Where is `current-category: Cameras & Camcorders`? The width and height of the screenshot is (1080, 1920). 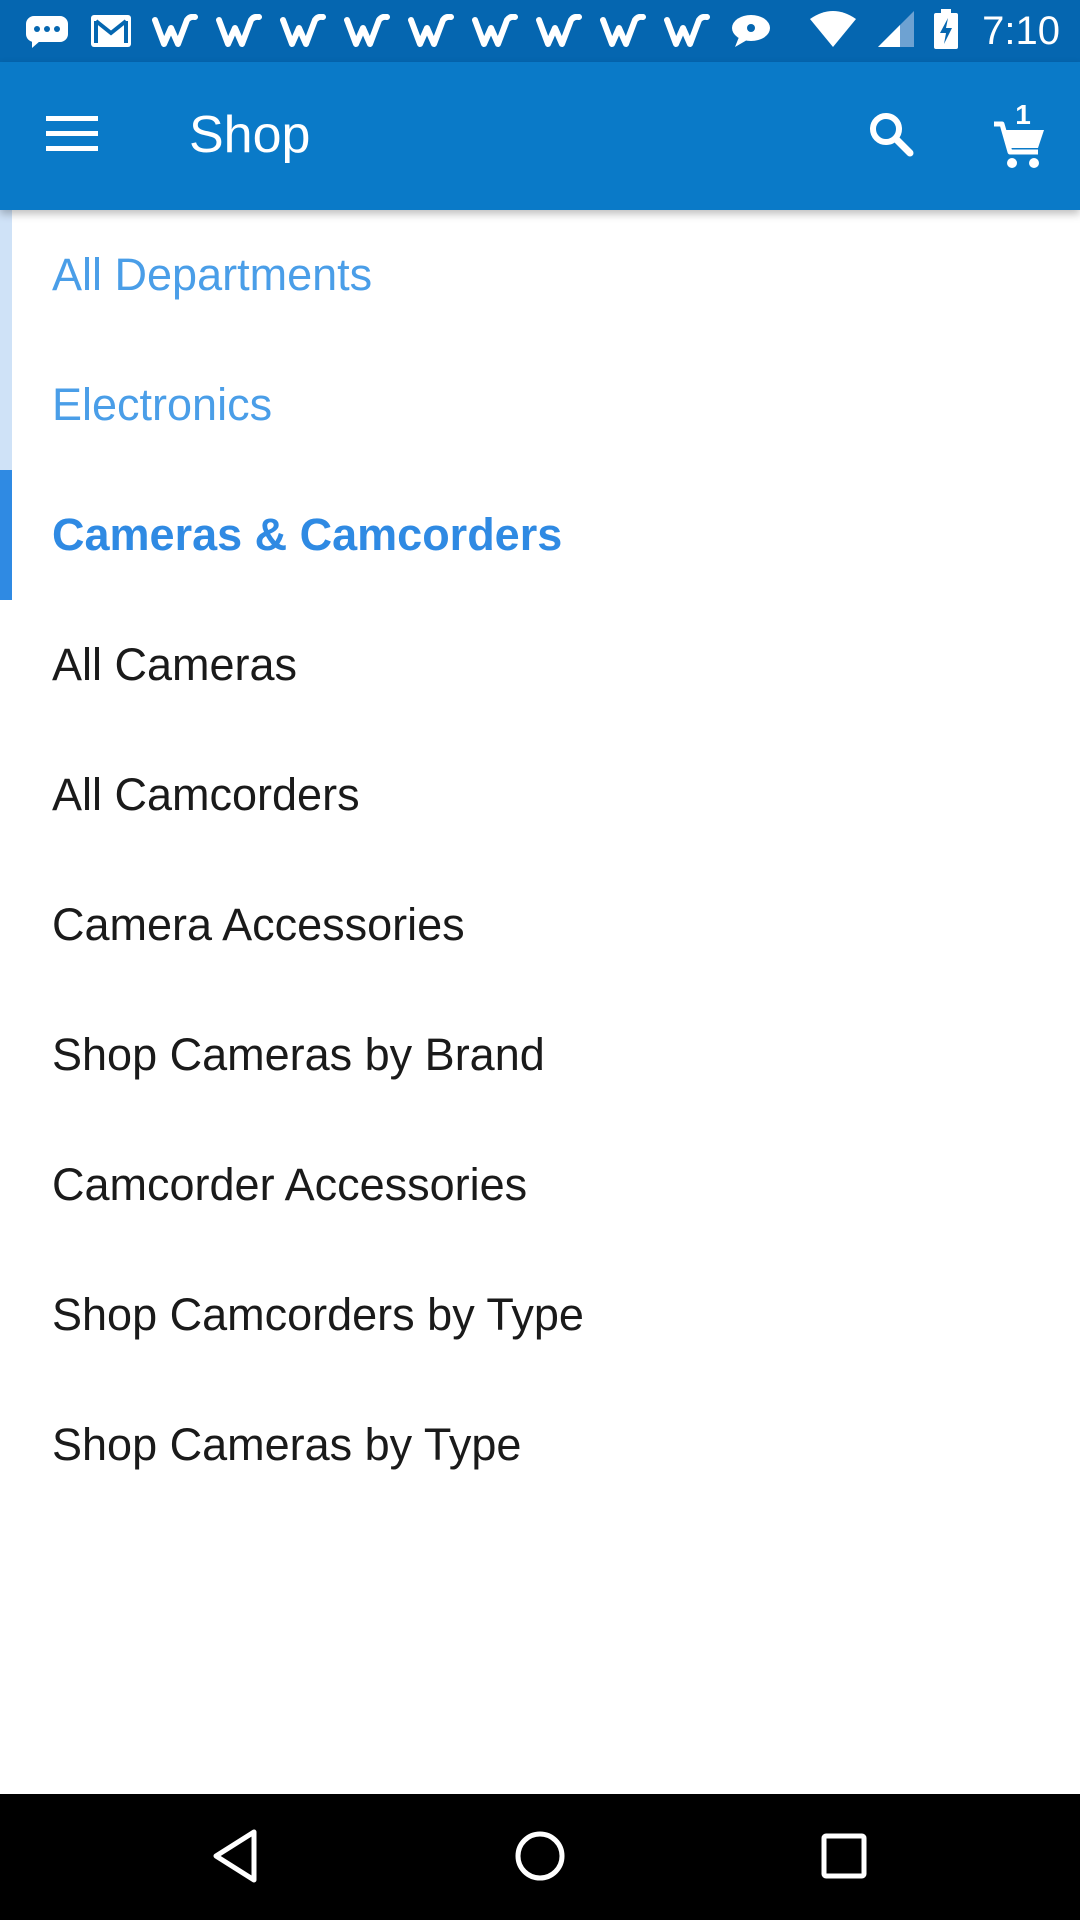 current-category: Cameras & Camcorders is located at coordinates (540, 535).